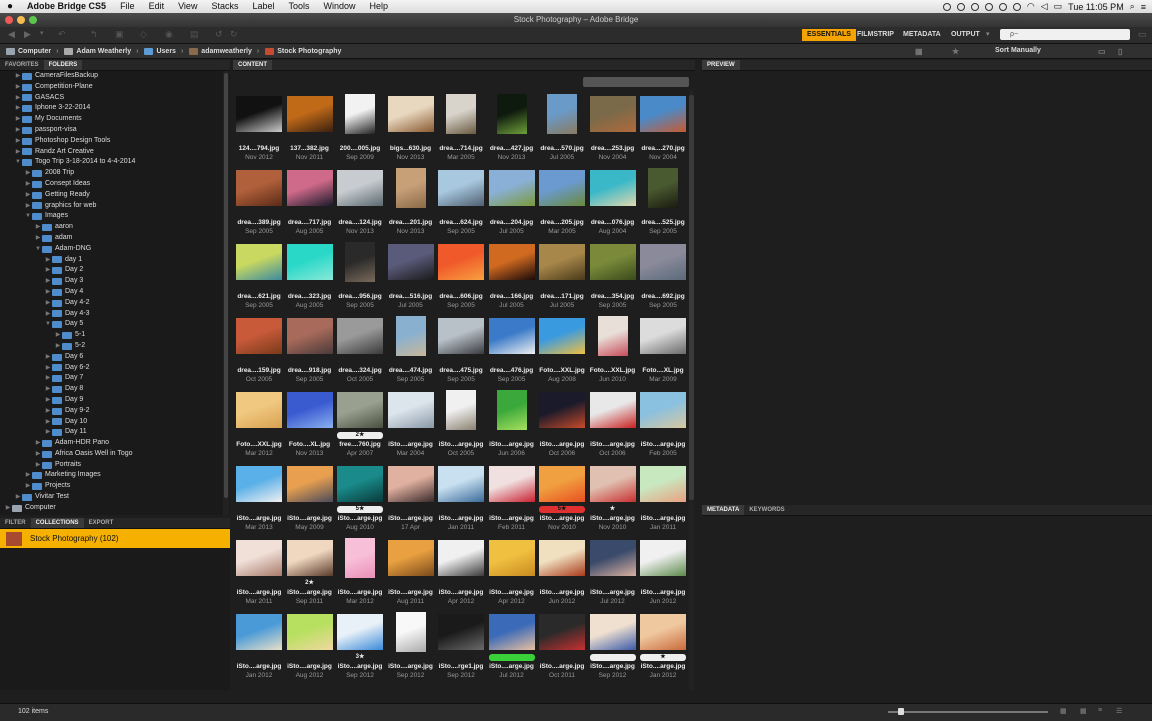  I want to click on folder-tree-item: ▶ passport-visa, so click(111, 130).